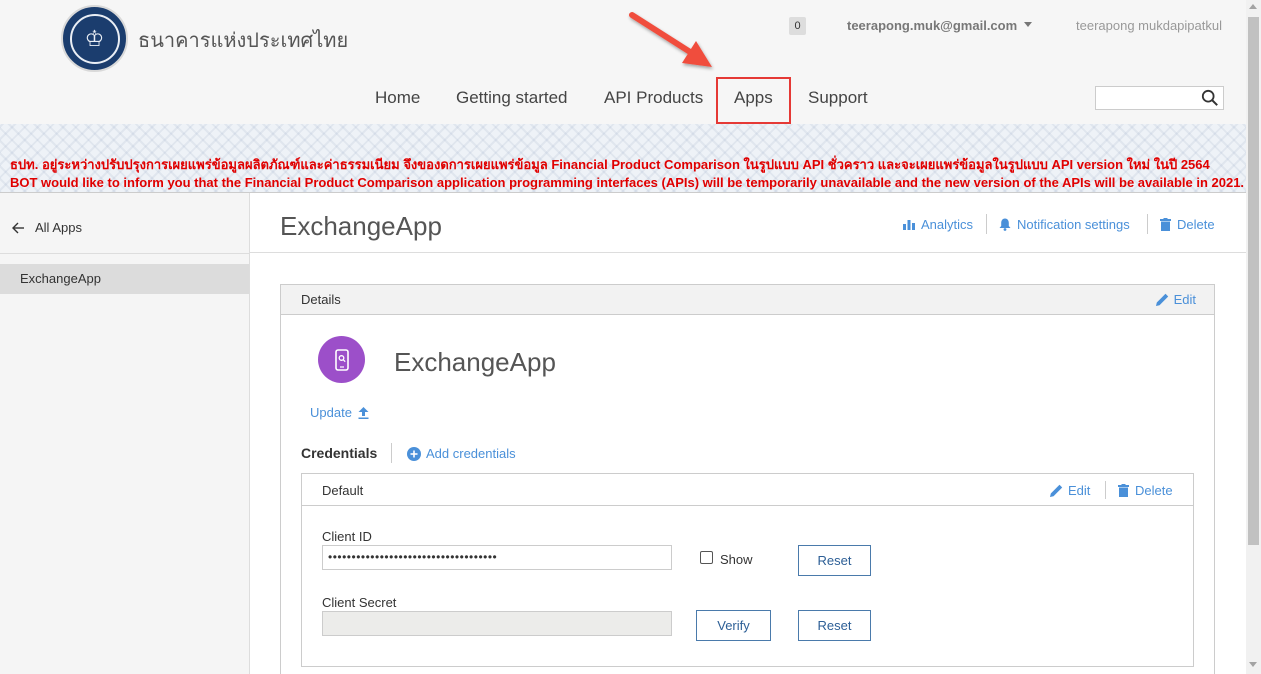 This screenshot has width=1261, height=674. I want to click on credential-header: Default Edit Delete, so click(747, 490).